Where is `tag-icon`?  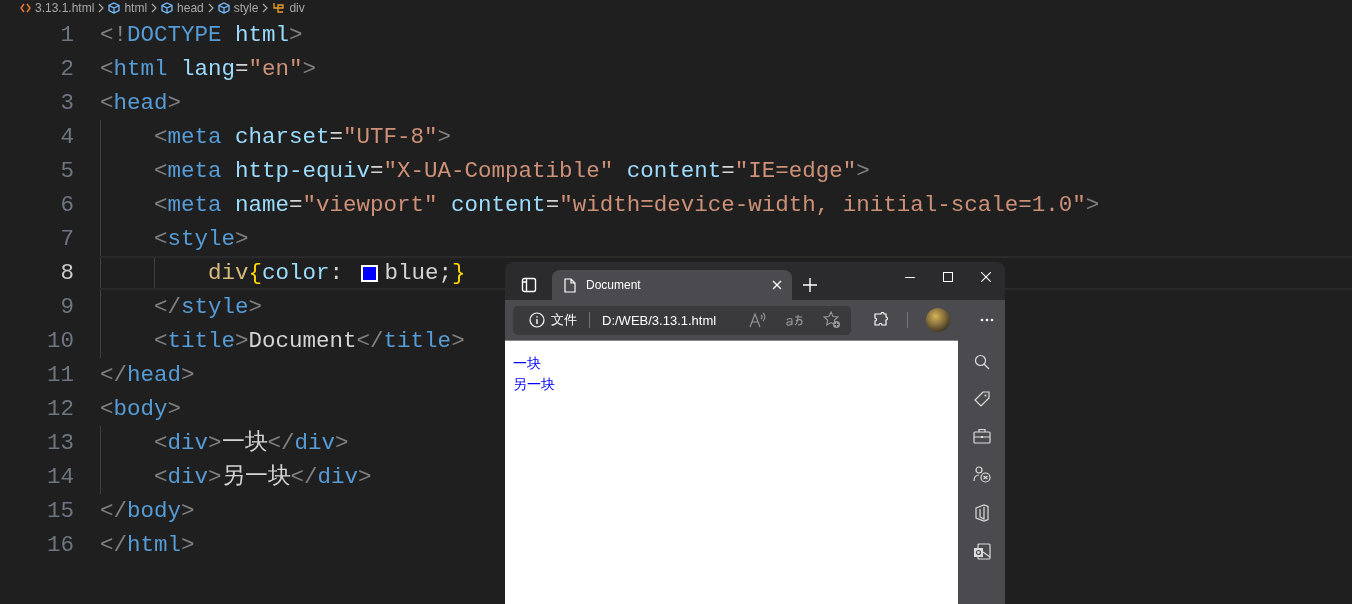 tag-icon is located at coordinates (981, 399).